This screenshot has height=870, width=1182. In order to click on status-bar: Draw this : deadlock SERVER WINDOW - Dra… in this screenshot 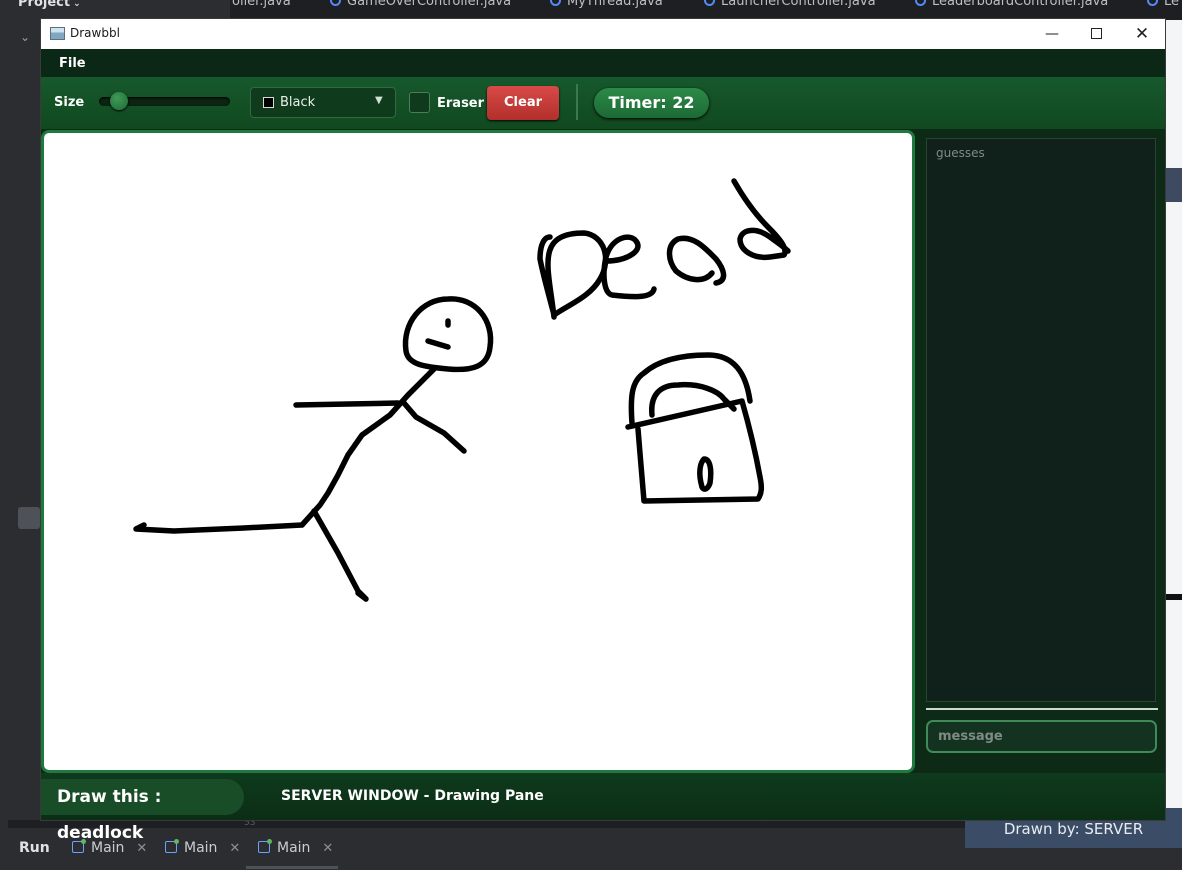, I will do `click(603, 808)`.